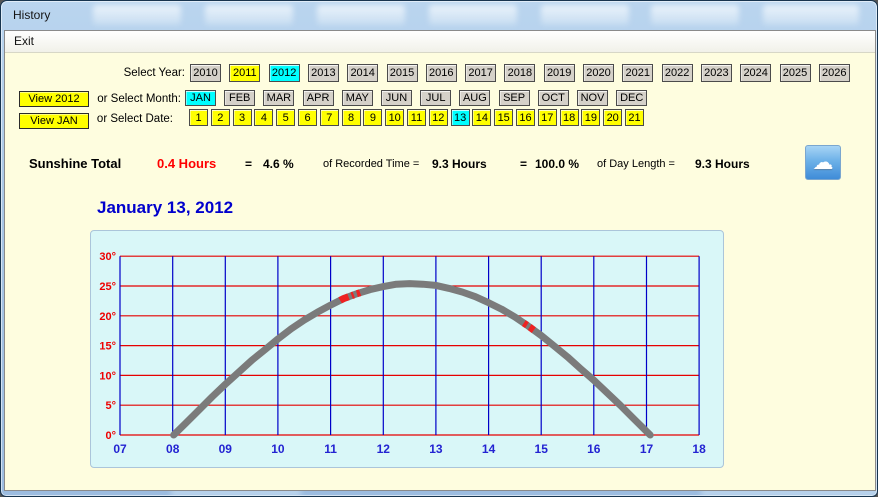  What do you see at coordinates (264, 117) in the screenshot?
I see `date-button-4: 4` at bounding box center [264, 117].